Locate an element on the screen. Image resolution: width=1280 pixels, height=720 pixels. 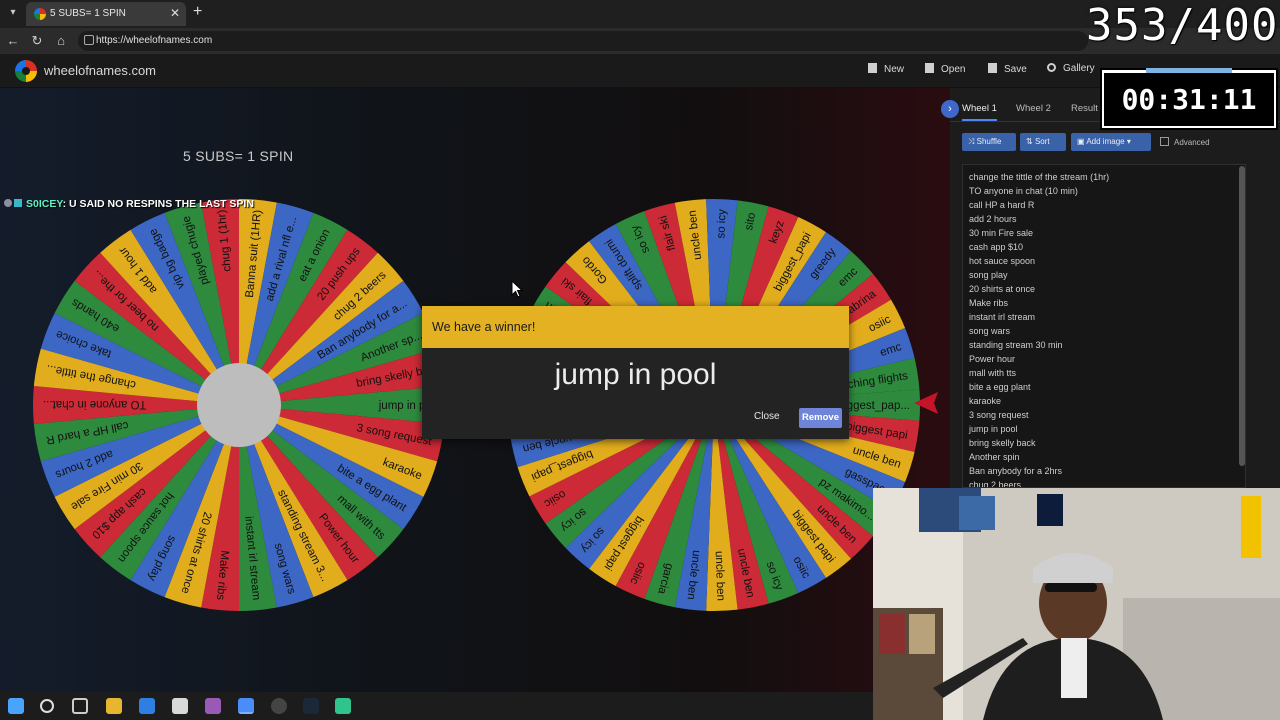
file-explorer-icon is located at coordinates (114, 706).